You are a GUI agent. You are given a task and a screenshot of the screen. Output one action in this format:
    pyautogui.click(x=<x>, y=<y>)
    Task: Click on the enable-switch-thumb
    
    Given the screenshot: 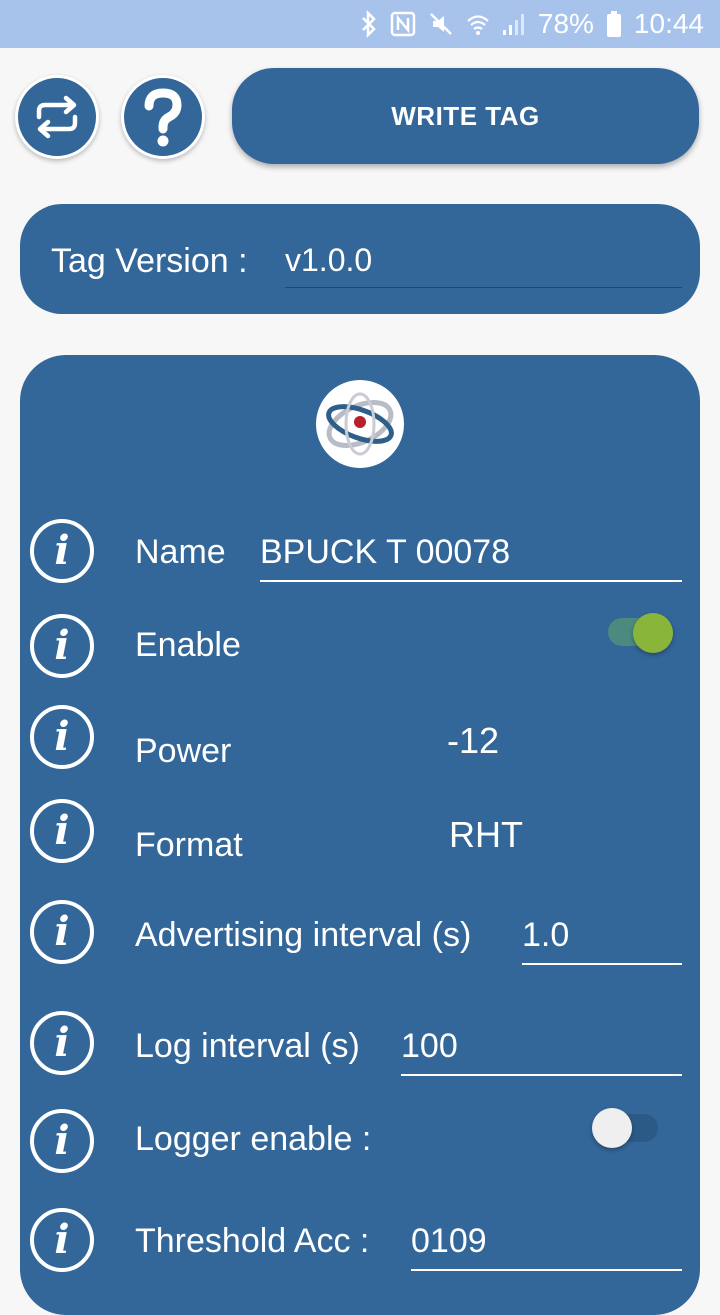 What is the action you would take?
    pyautogui.click(x=653, y=633)
    